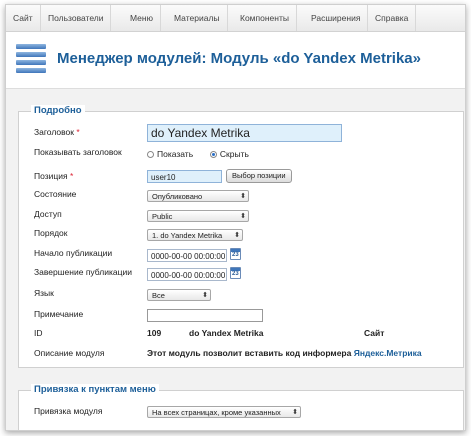  Describe the element at coordinates (38, 333) in the screenshot. I see `id-label: ID` at that location.